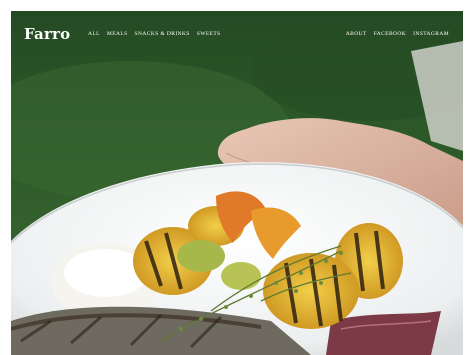 Image resolution: width=474 pixels, height=355 pixels. Describe the element at coordinates (209, 34) in the screenshot. I see `nav-link-sweets: SWEETS` at that location.